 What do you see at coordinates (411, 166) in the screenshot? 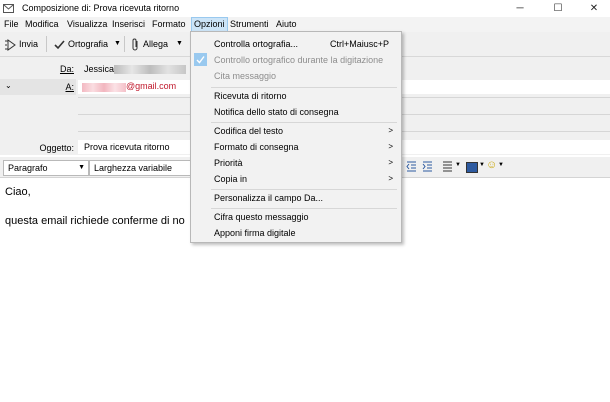
I see `outdent-icon` at bounding box center [411, 166].